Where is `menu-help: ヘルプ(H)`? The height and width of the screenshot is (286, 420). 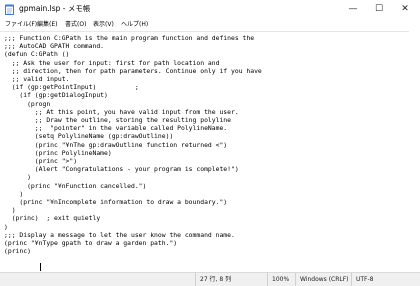
menu-help: ヘルプ(H) is located at coordinates (134, 25).